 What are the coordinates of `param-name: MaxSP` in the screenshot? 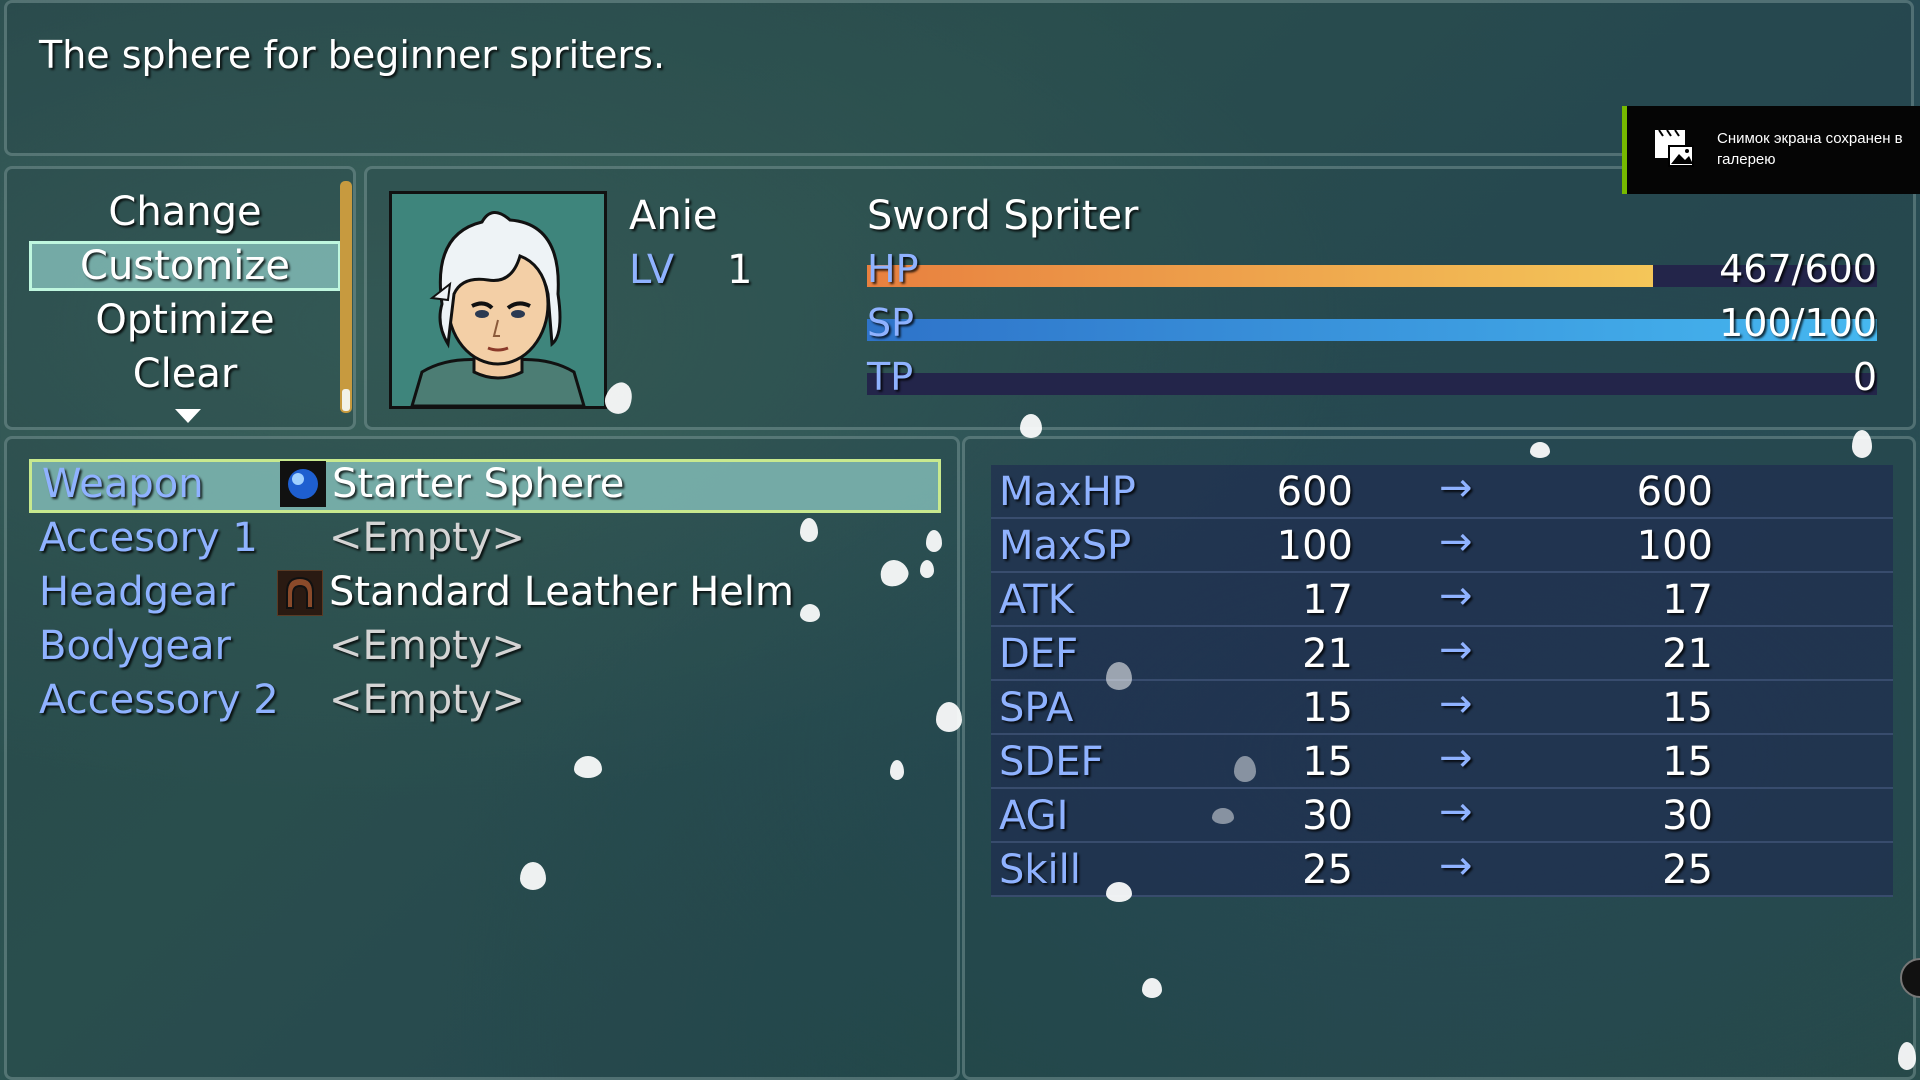 It's located at (1065, 546).